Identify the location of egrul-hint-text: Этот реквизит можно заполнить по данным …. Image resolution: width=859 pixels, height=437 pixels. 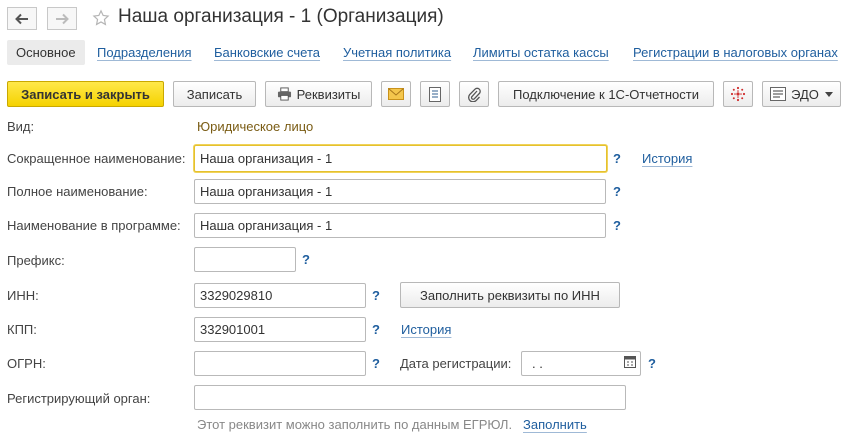
(355, 424).